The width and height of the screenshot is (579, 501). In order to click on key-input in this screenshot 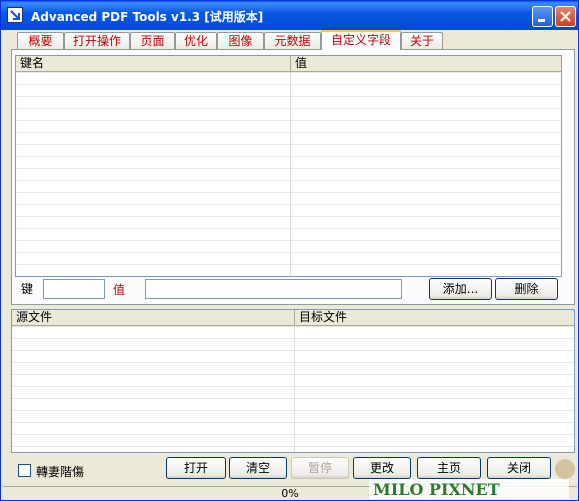, I will do `click(74, 289)`.